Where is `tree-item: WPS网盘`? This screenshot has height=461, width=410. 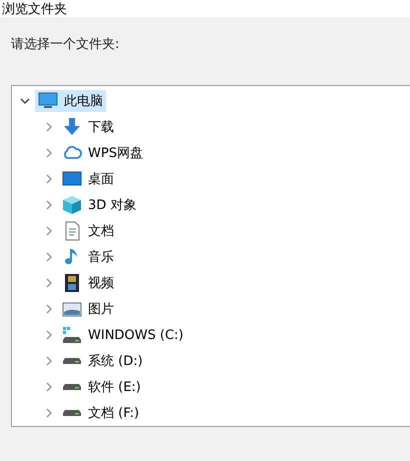 tree-item: WPS网盘 is located at coordinates (102, 153).